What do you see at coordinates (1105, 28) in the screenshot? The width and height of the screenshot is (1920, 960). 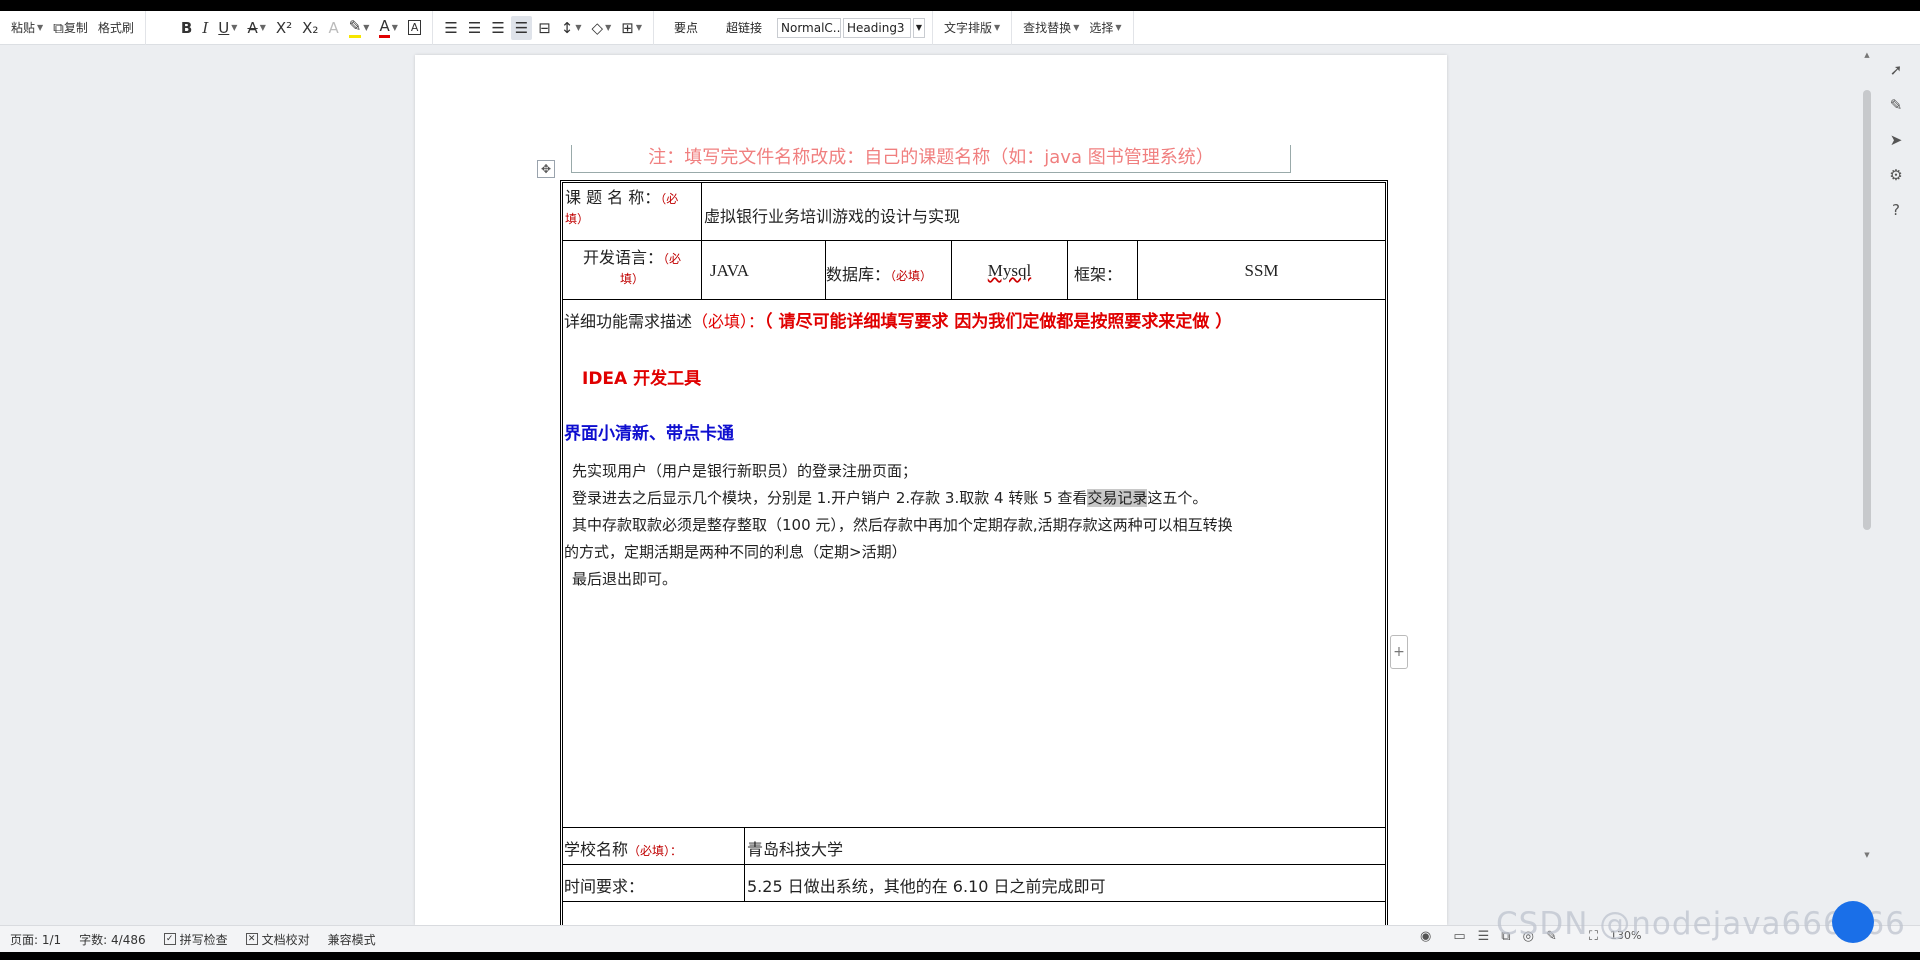 I see `select-button: 选择 ▼` at bounding box center [1105, 28].